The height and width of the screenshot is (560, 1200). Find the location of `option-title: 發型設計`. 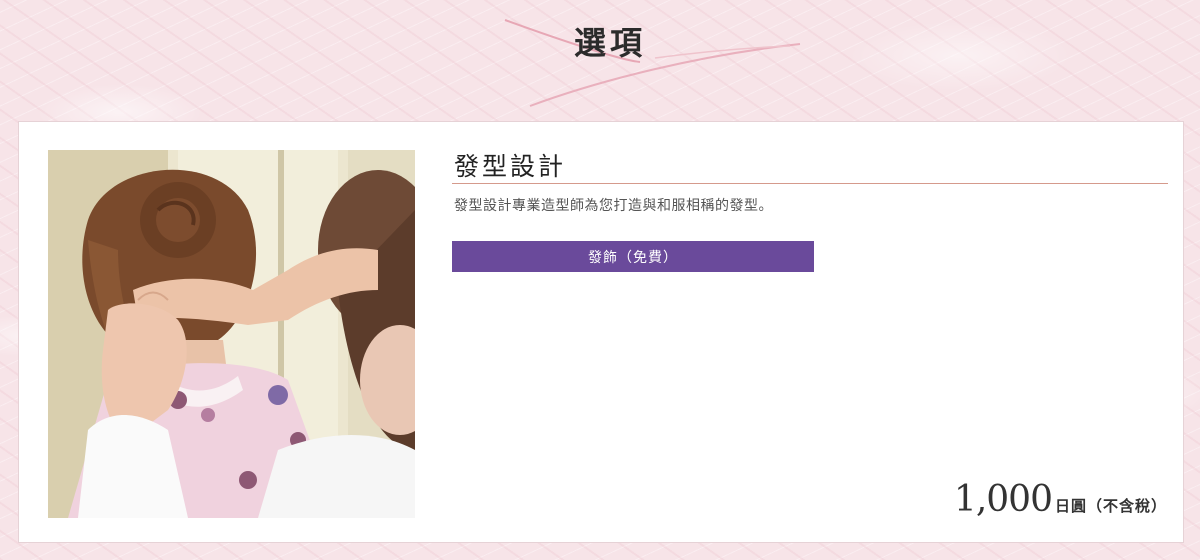

option-title: 發型設計 is located at coordinates (510, 166).